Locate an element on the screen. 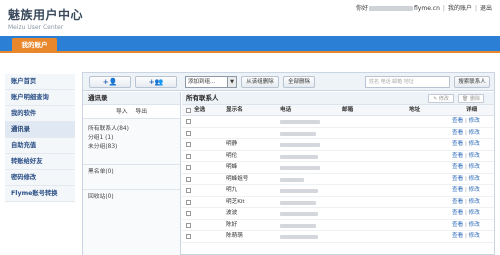  top-links: 你好 flyme.cn | 我的账户 | 退出 is located at coordinates (424, 8).